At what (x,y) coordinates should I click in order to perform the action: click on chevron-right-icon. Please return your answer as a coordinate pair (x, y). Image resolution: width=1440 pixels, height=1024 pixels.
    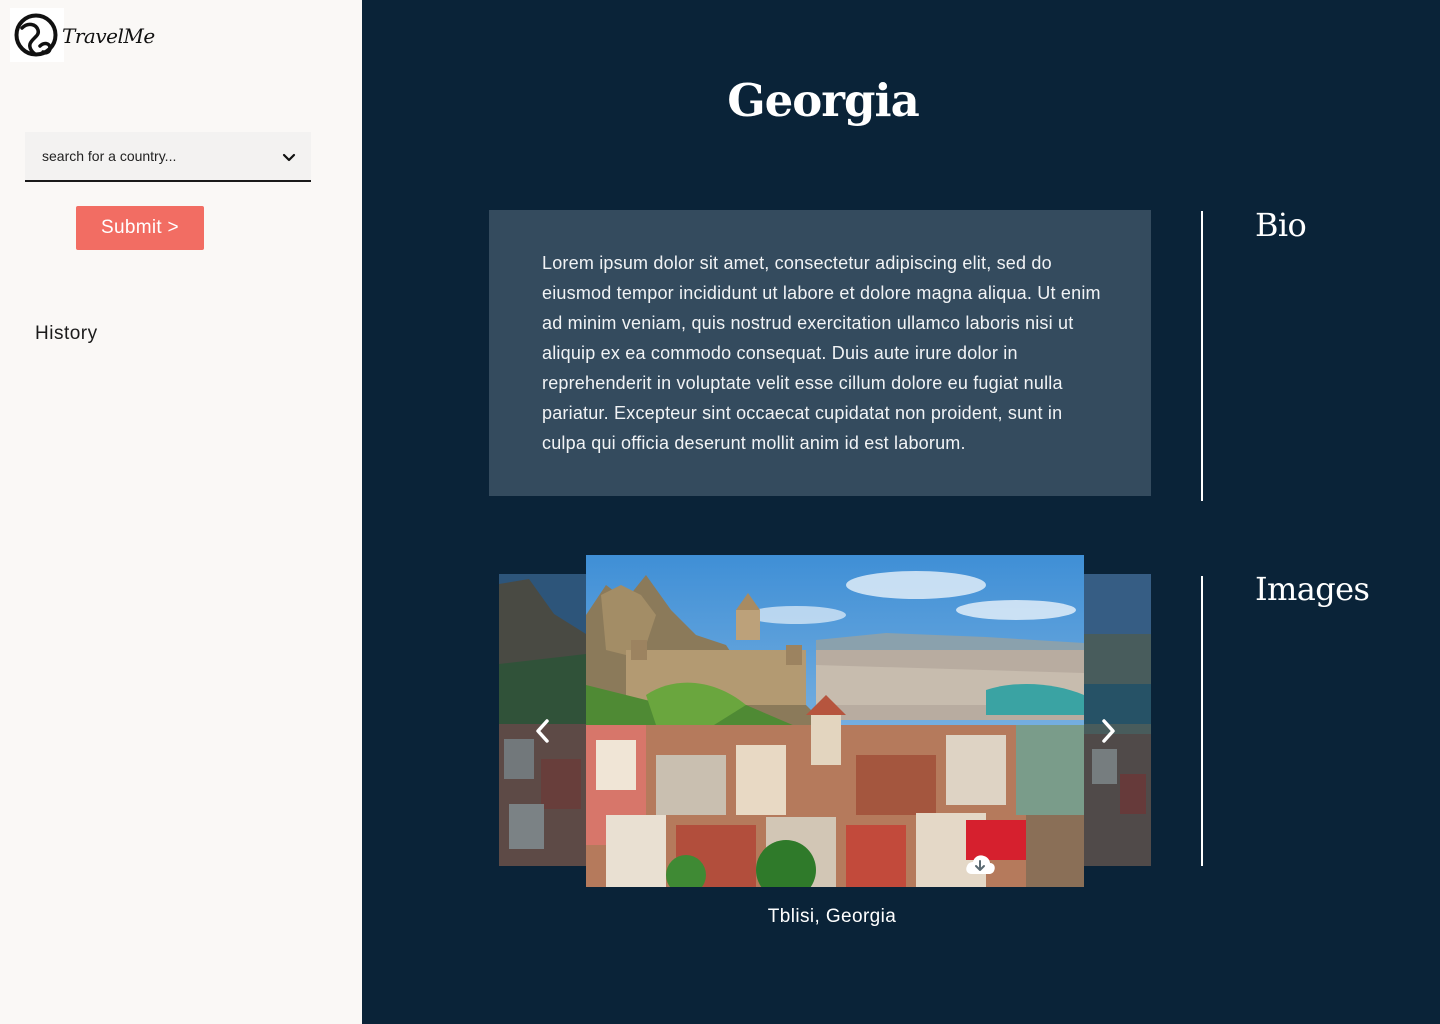
    Looking at the image, I should click on (1108, 731).